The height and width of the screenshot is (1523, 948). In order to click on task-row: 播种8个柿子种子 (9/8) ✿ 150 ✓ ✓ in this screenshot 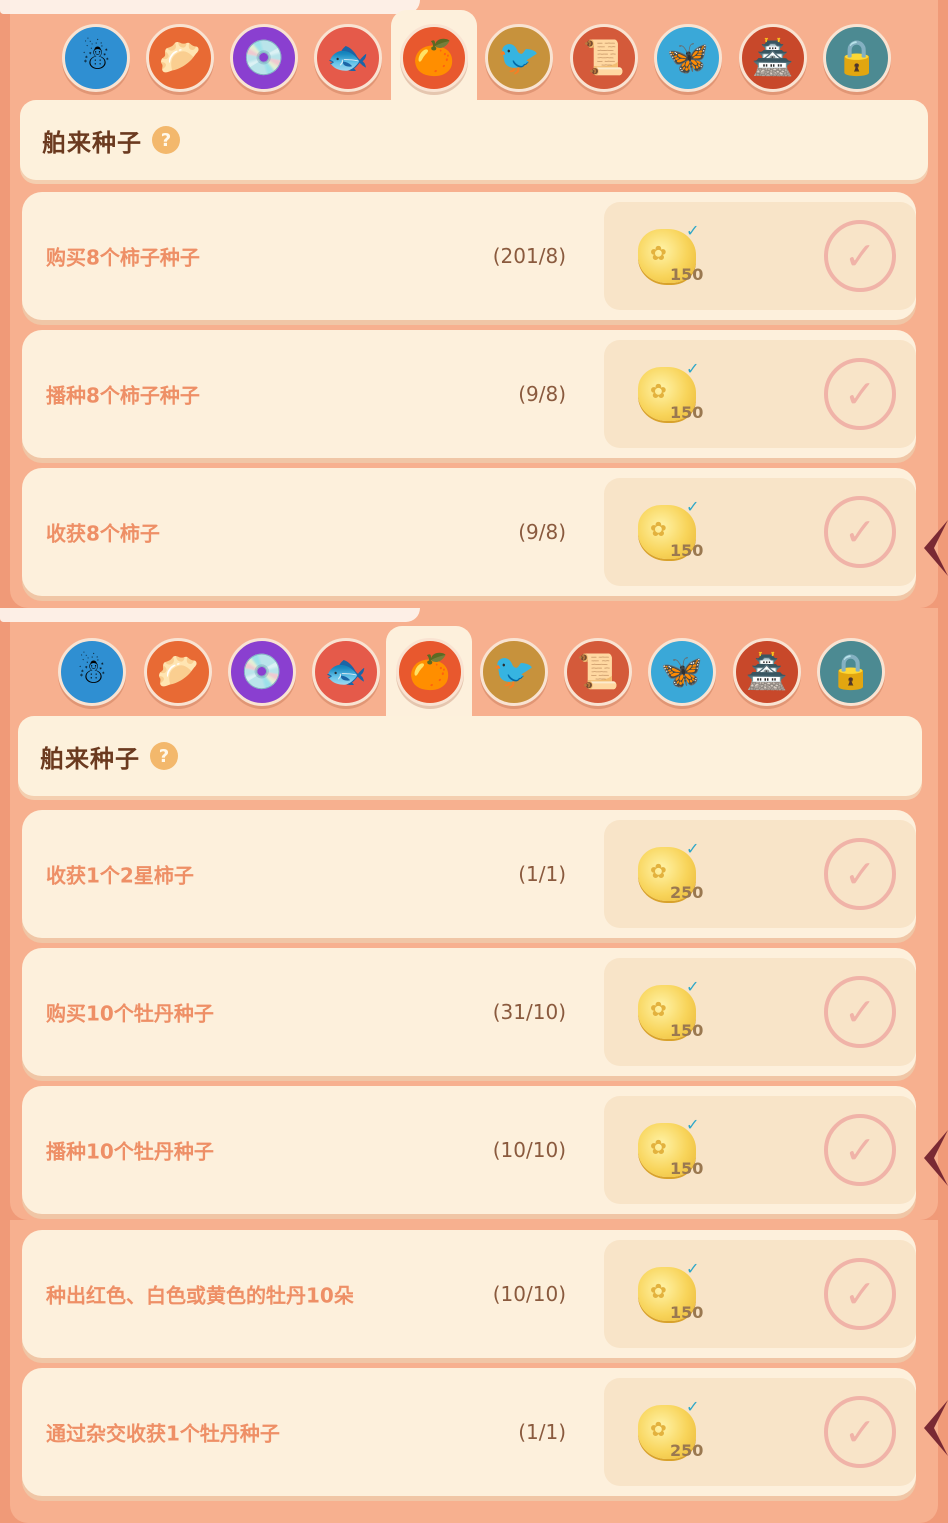, I will do `click(469, 394)`.